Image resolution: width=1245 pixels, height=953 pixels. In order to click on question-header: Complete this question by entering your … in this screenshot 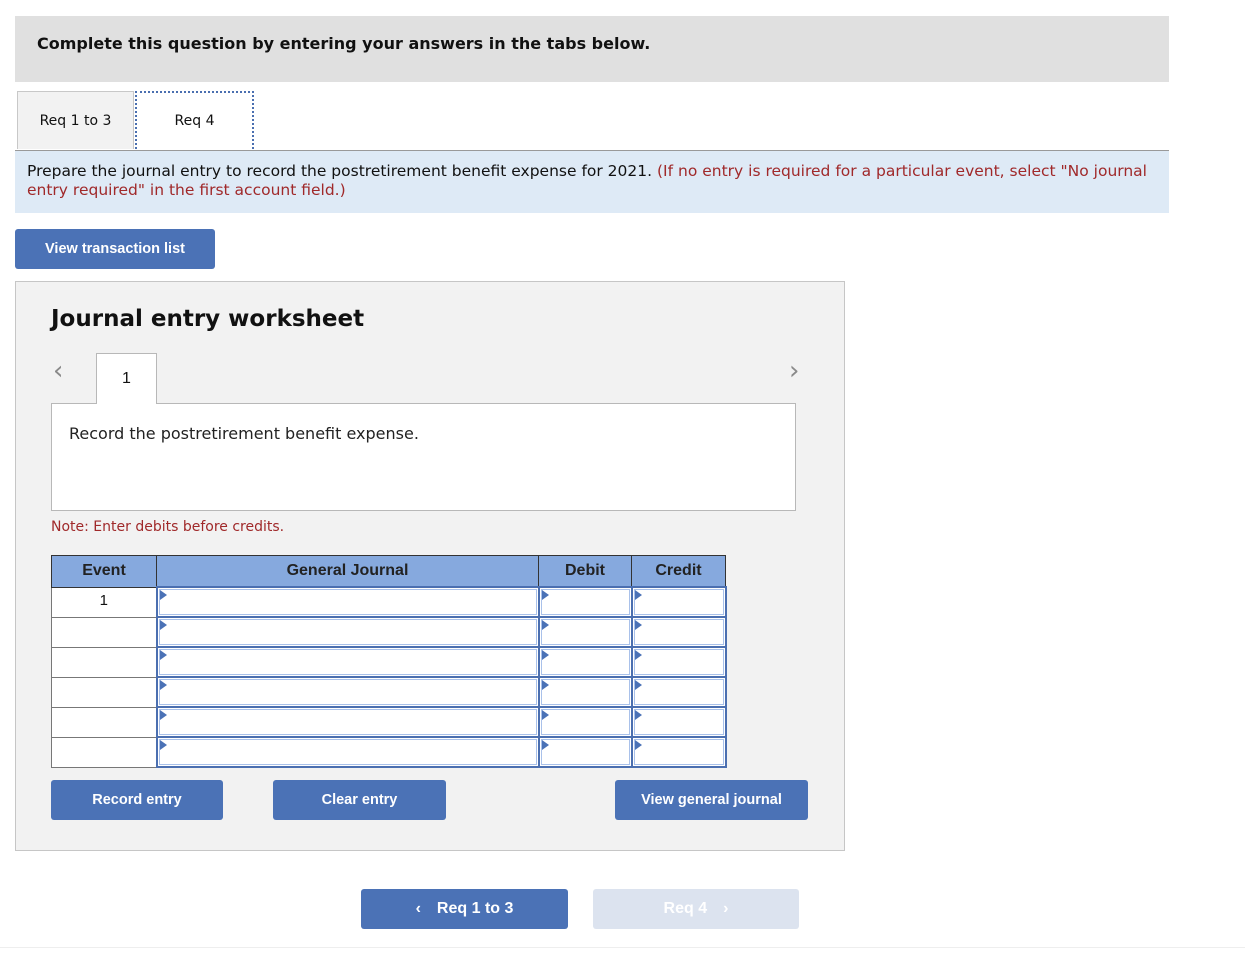, I will do `click(592, 49)`.